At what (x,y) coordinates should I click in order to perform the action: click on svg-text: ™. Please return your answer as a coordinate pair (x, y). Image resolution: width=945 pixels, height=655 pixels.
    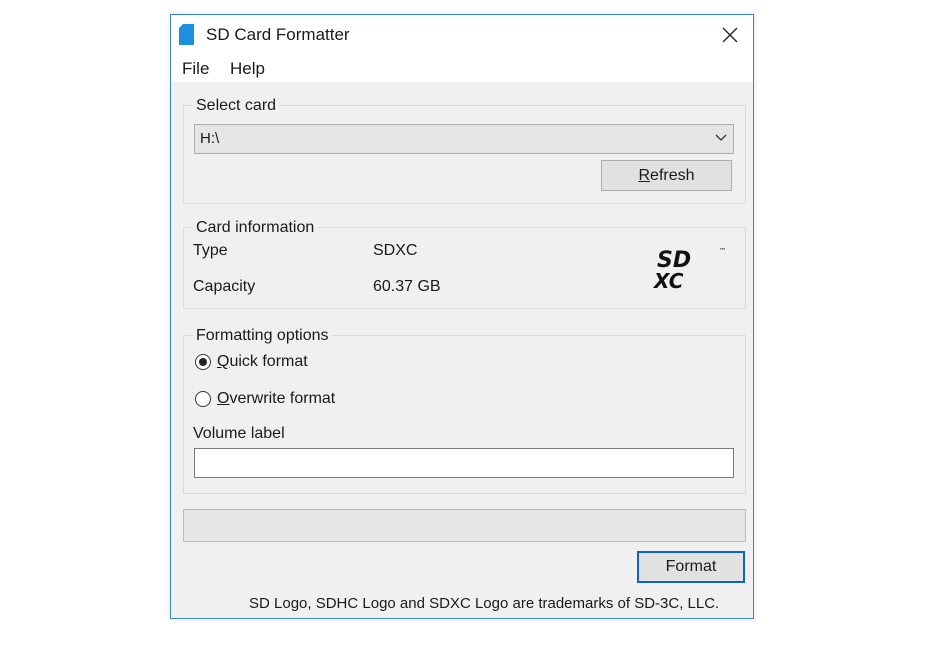
    Looking at the image, I should click on (722, 251).